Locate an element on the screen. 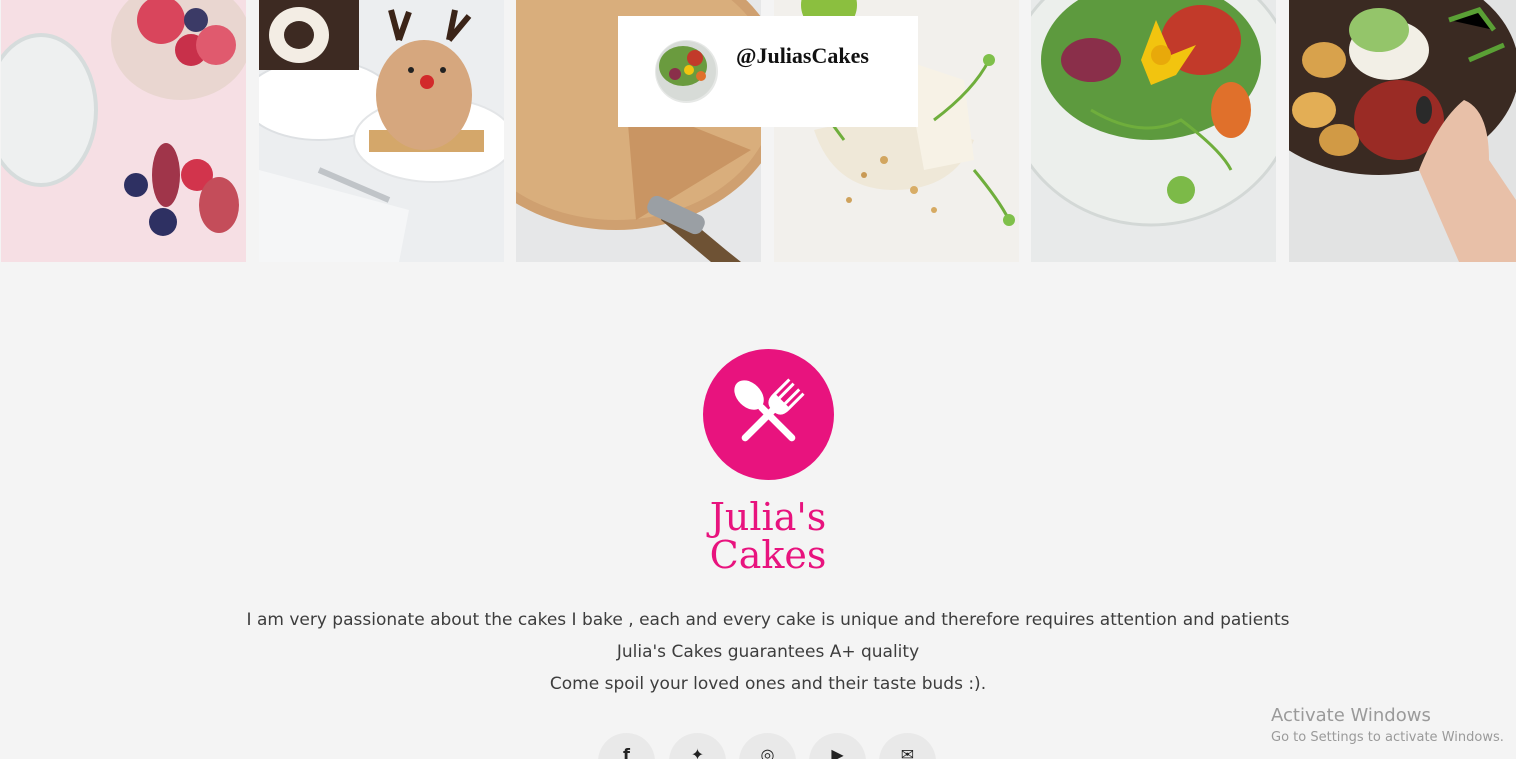 The height and width of the screenshot is (759, 1516). youtube-button: ▶ is located at coordinates (837, 746).